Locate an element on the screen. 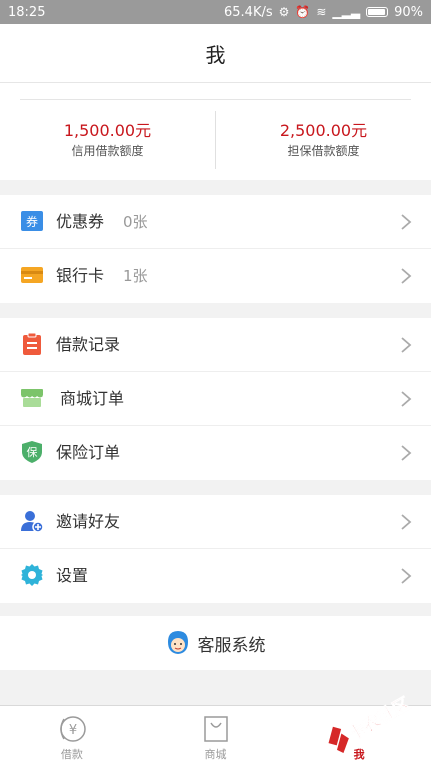  menu-item-loan-records: 借款记录 is located at coordinates (215, 345).